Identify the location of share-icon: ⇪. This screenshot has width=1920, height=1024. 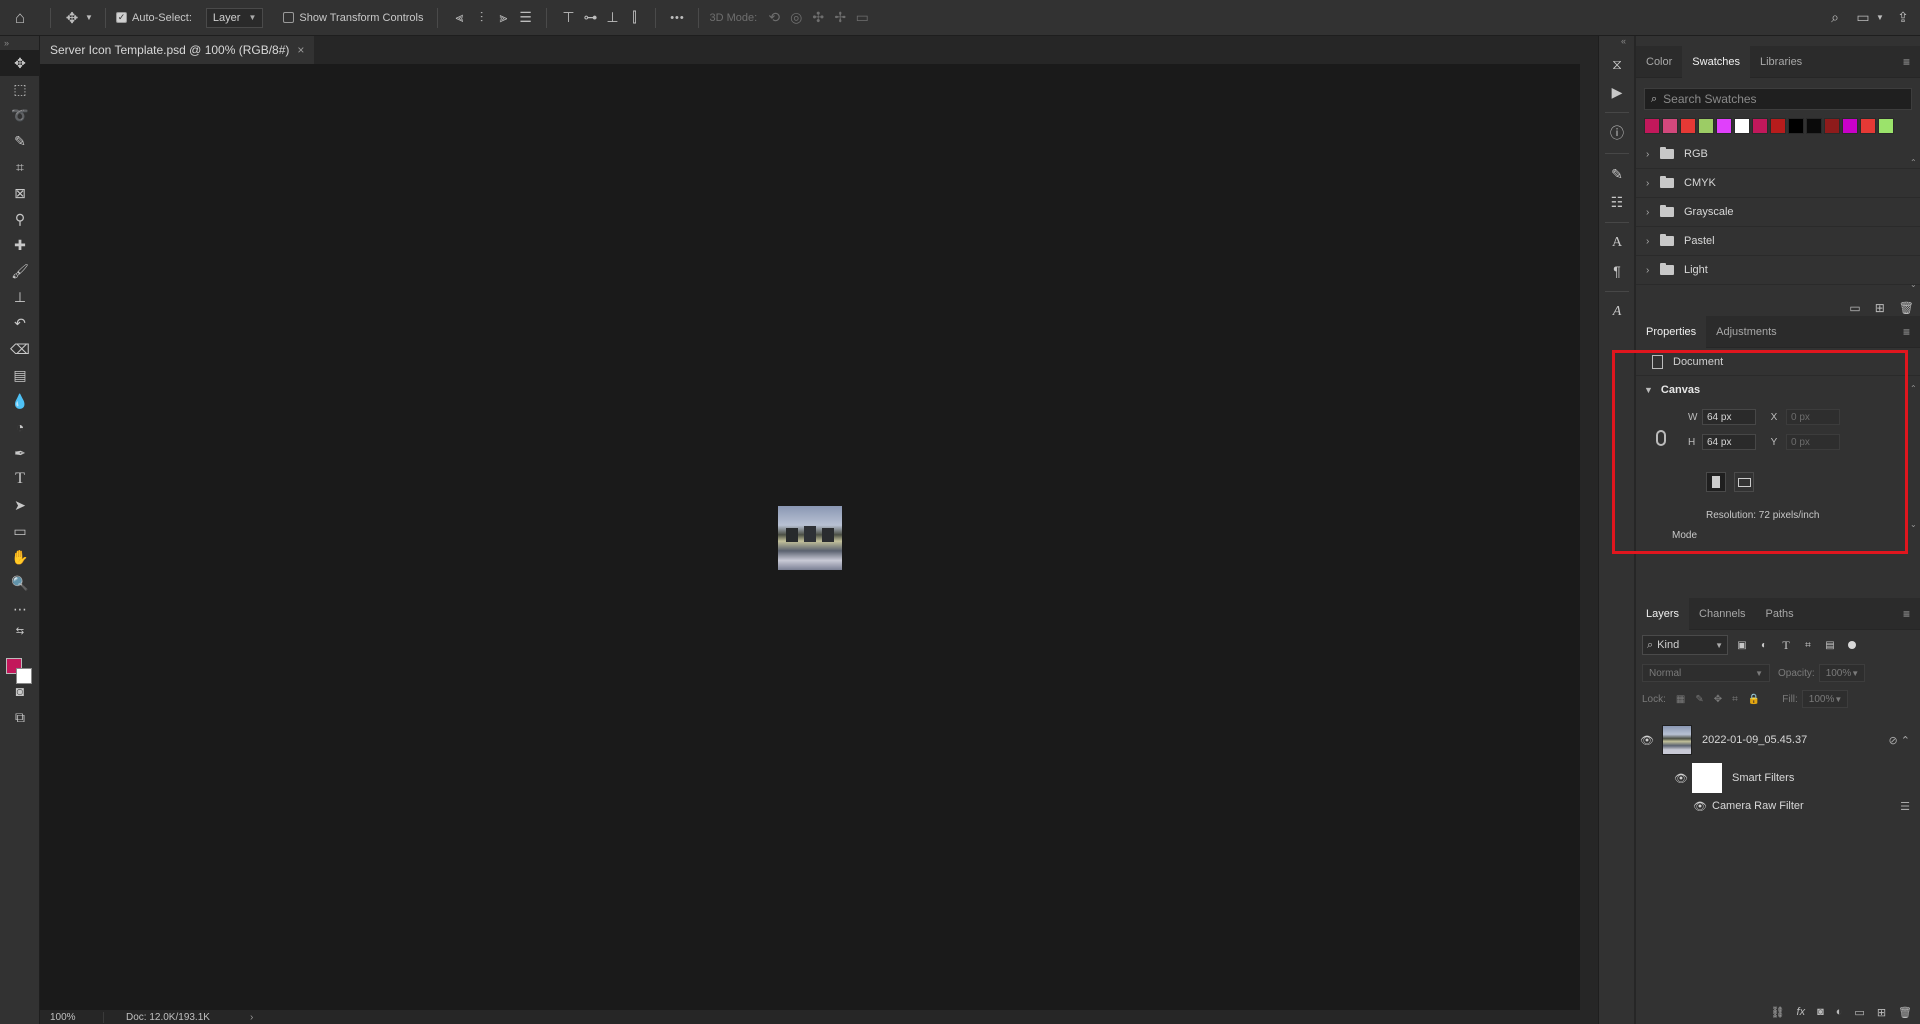
(1903, 18).